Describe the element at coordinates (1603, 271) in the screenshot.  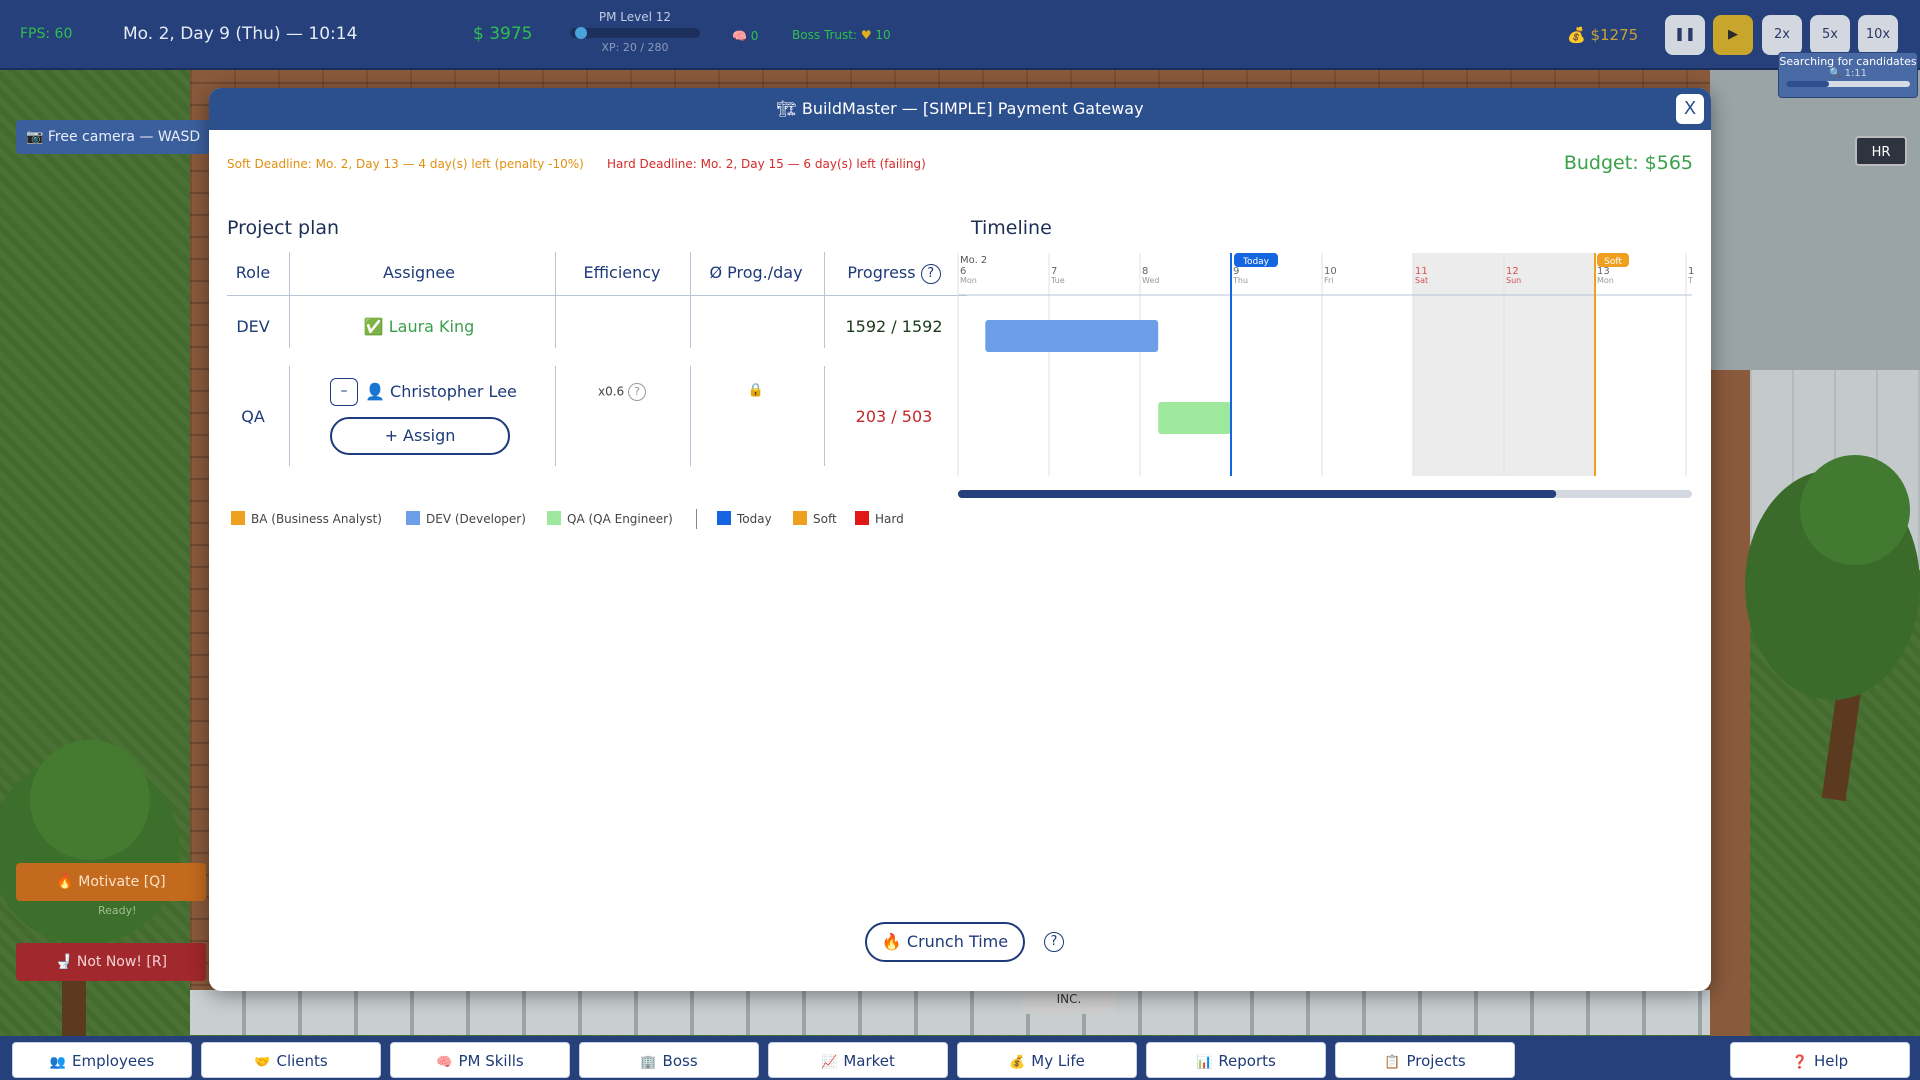
I see `day-number: 13` at that location.